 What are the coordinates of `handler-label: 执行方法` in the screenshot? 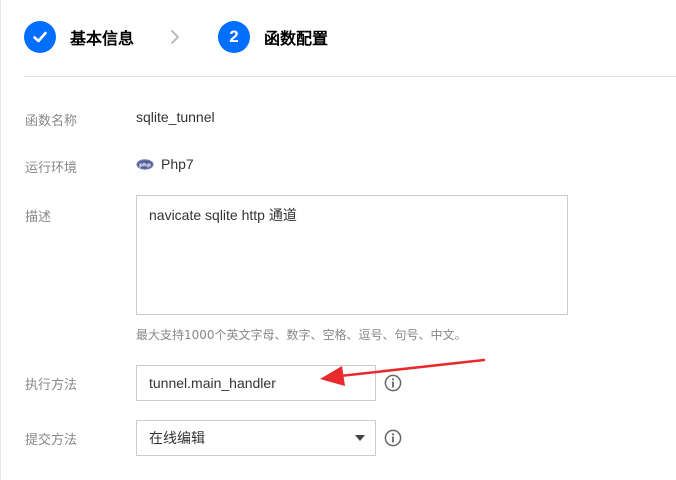 It's located at (51, 385).